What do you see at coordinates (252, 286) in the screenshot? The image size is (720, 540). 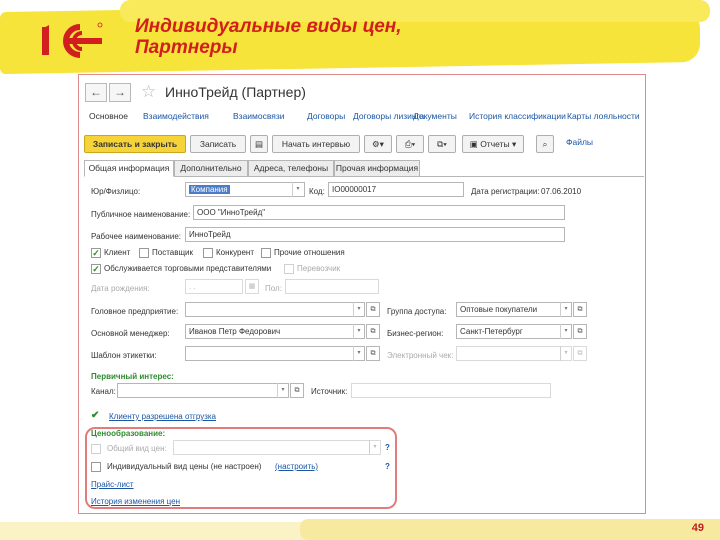 I see `calendar-icon: ▦` at bounding box center [252, 286].